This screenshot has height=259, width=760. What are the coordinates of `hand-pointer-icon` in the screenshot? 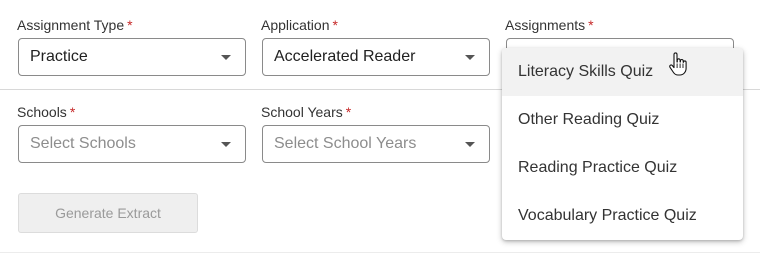 It's located at (678, 64).